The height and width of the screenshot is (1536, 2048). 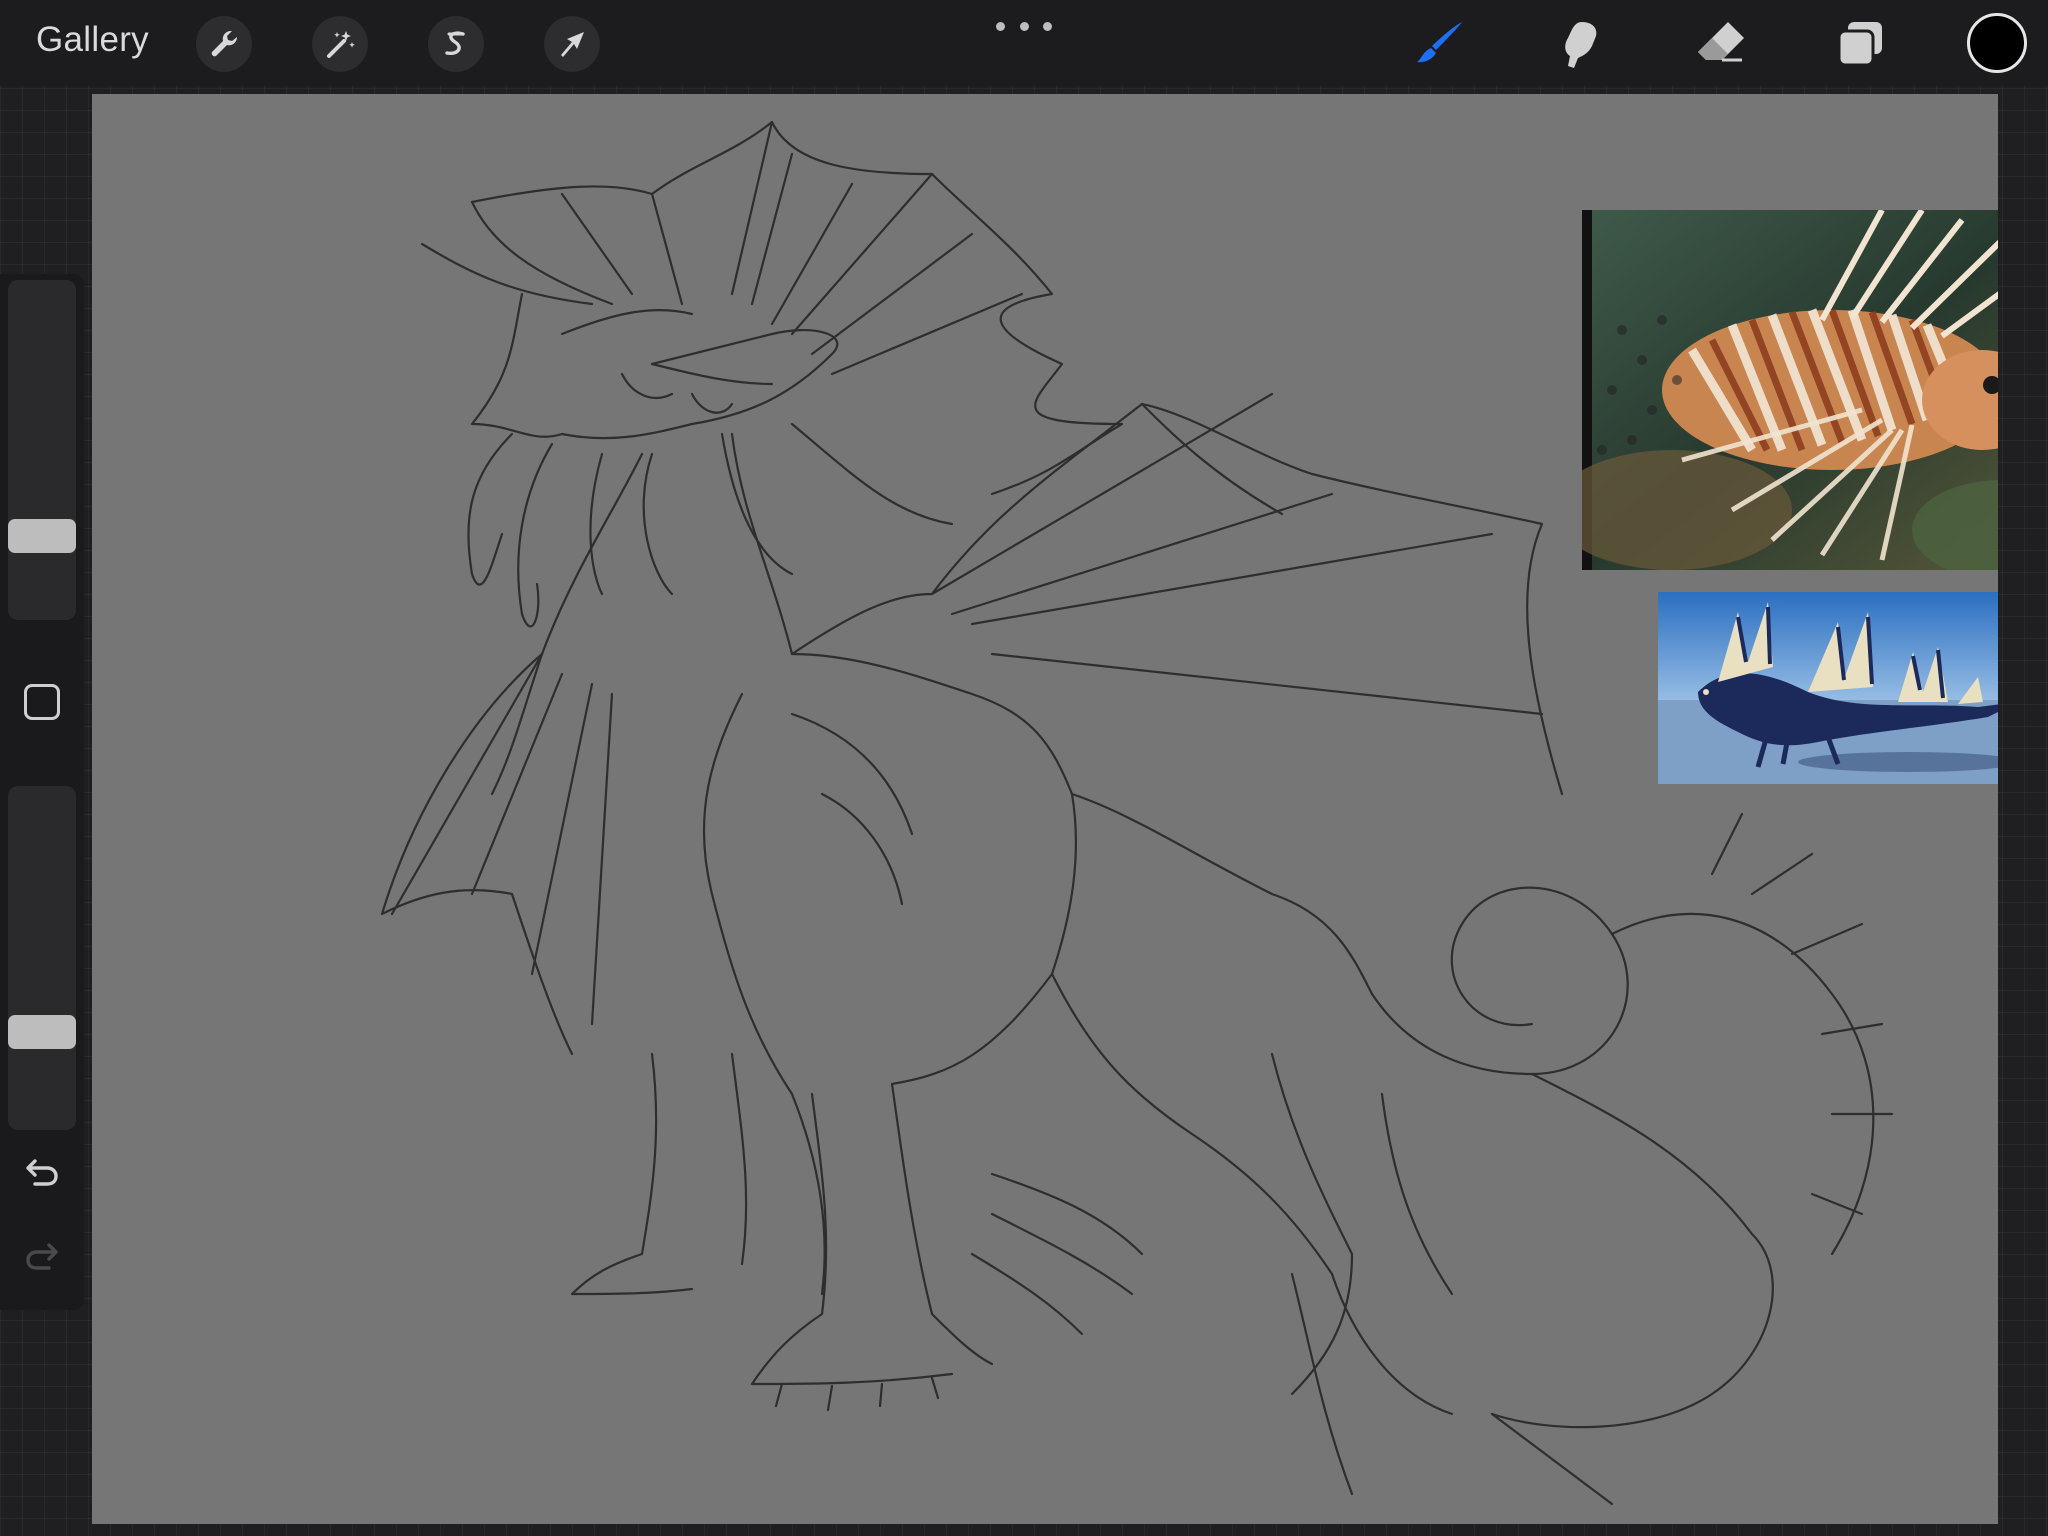 I want to click on smudge-icon, so click(x=1581, y=45).